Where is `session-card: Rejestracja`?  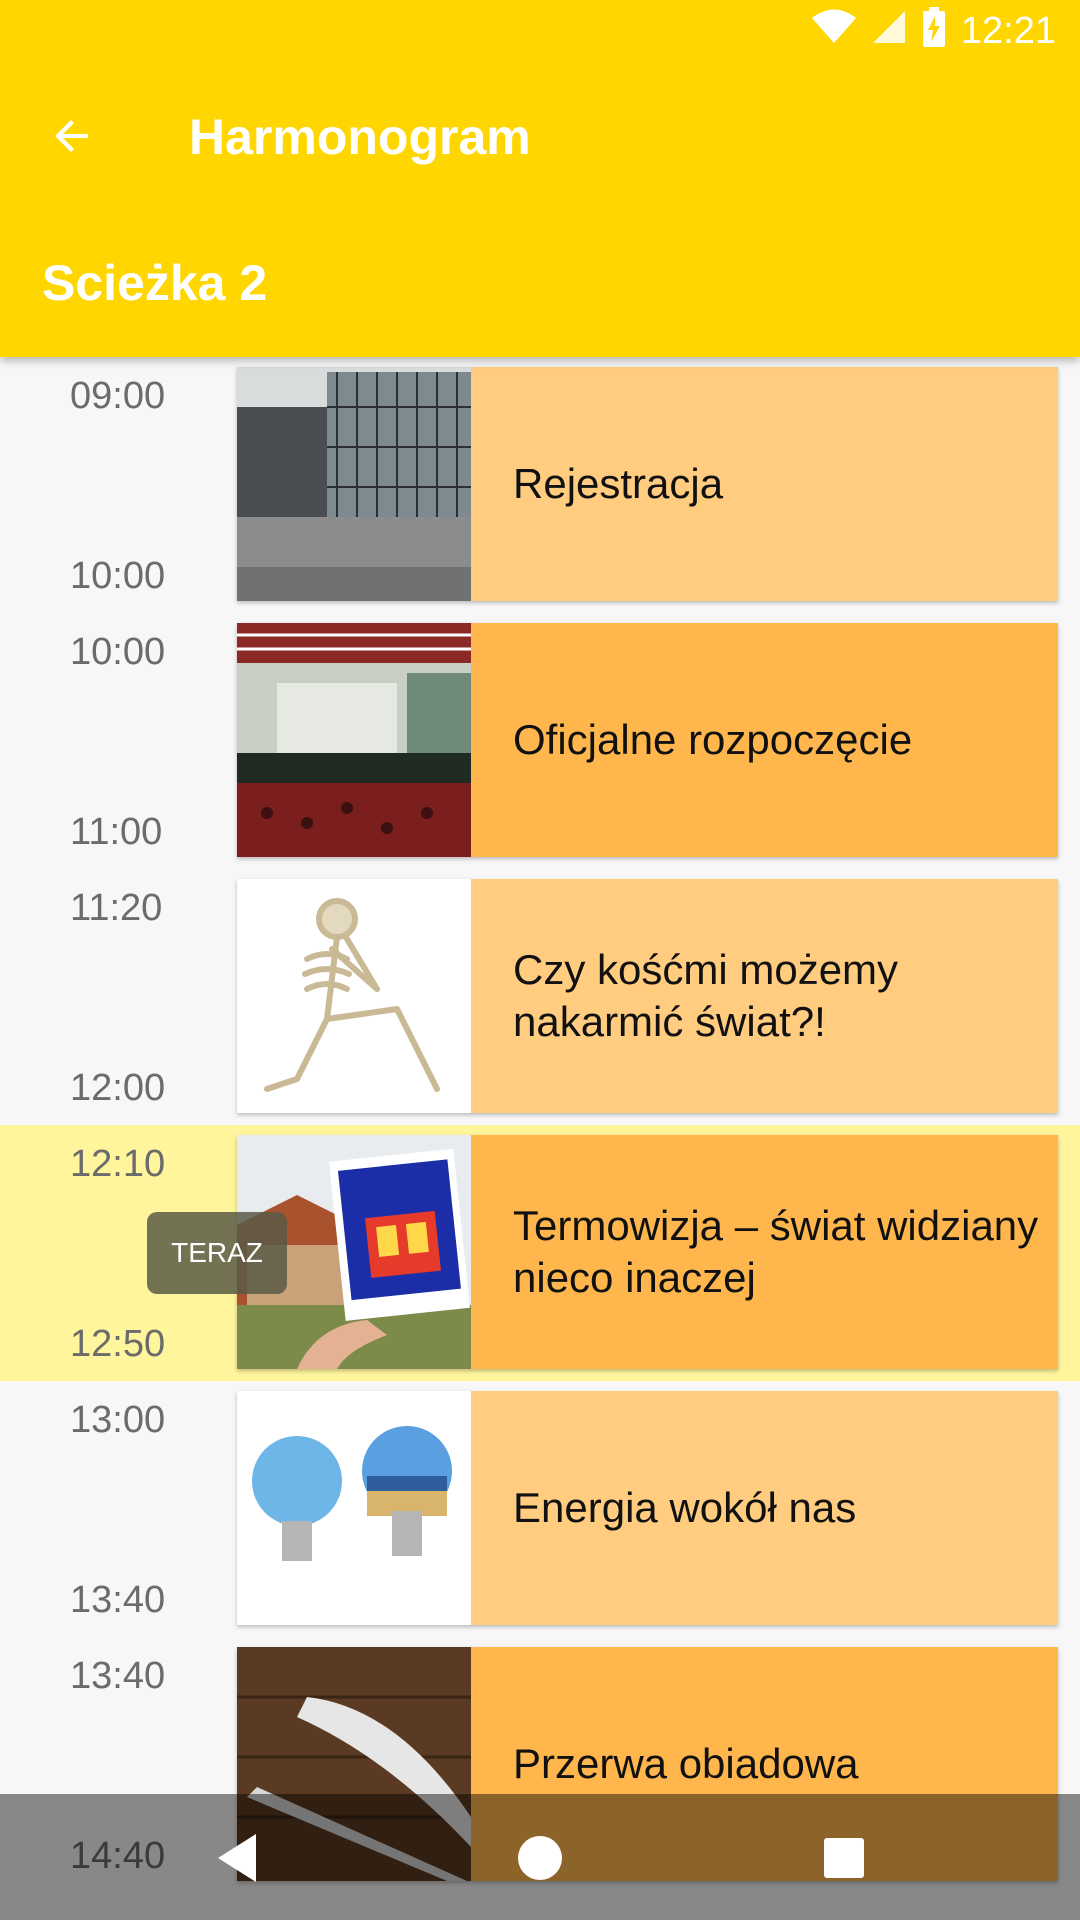
session-card: Rejestracja is located at coordinates (647, 484).